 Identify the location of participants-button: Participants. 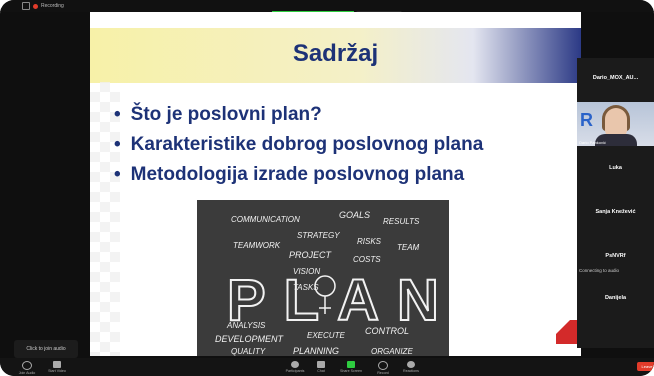
(295, 368).